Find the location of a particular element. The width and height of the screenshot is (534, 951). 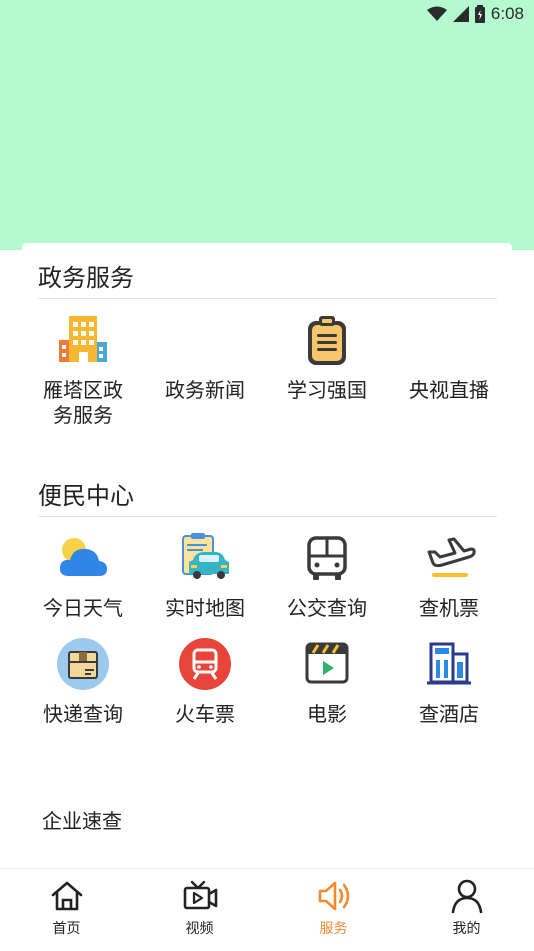

grid-item-label: 查酒店 is located at coordinates (449, 714).